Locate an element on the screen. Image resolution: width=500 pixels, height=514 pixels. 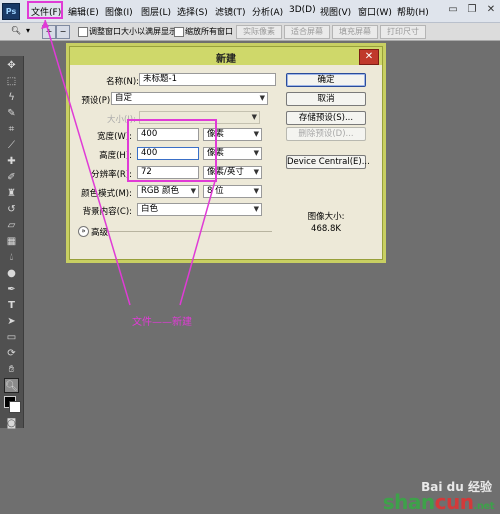
watermark-brand-part: shan is located at coordinates (408, 502).